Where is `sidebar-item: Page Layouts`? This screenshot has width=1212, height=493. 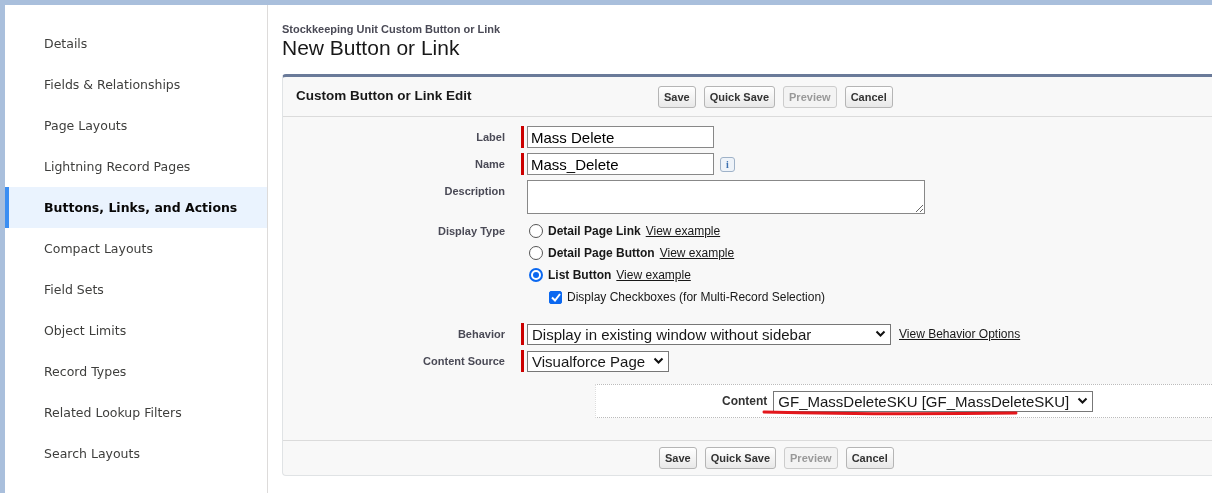 sidebar-item: Page Layouts is located at coordinates (136, 125).